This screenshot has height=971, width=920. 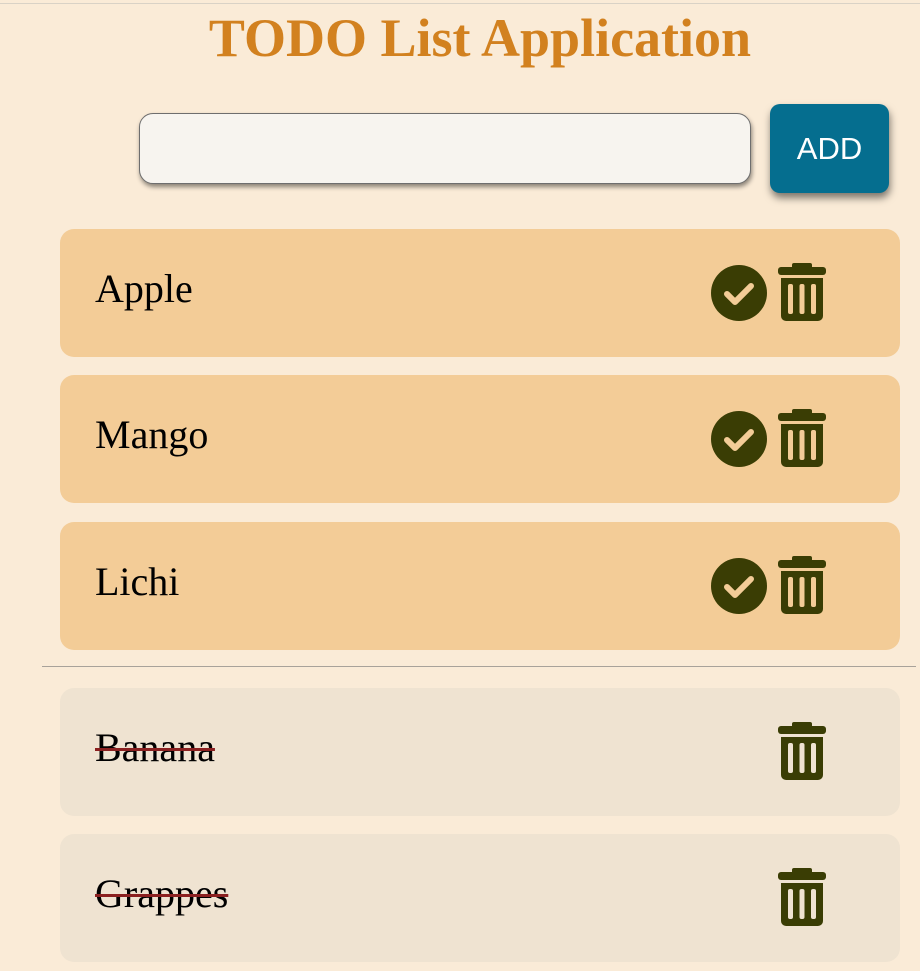 I want to click on item-label: Lichi, so click(x=137, y=581).